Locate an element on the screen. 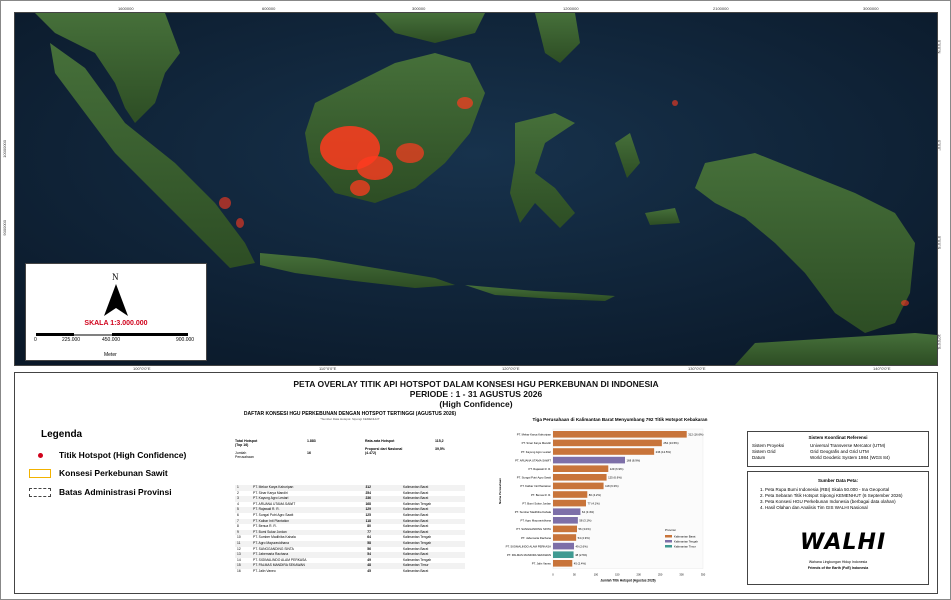  map-confidence: (High Confidence) is located at coordinates (476, 404).